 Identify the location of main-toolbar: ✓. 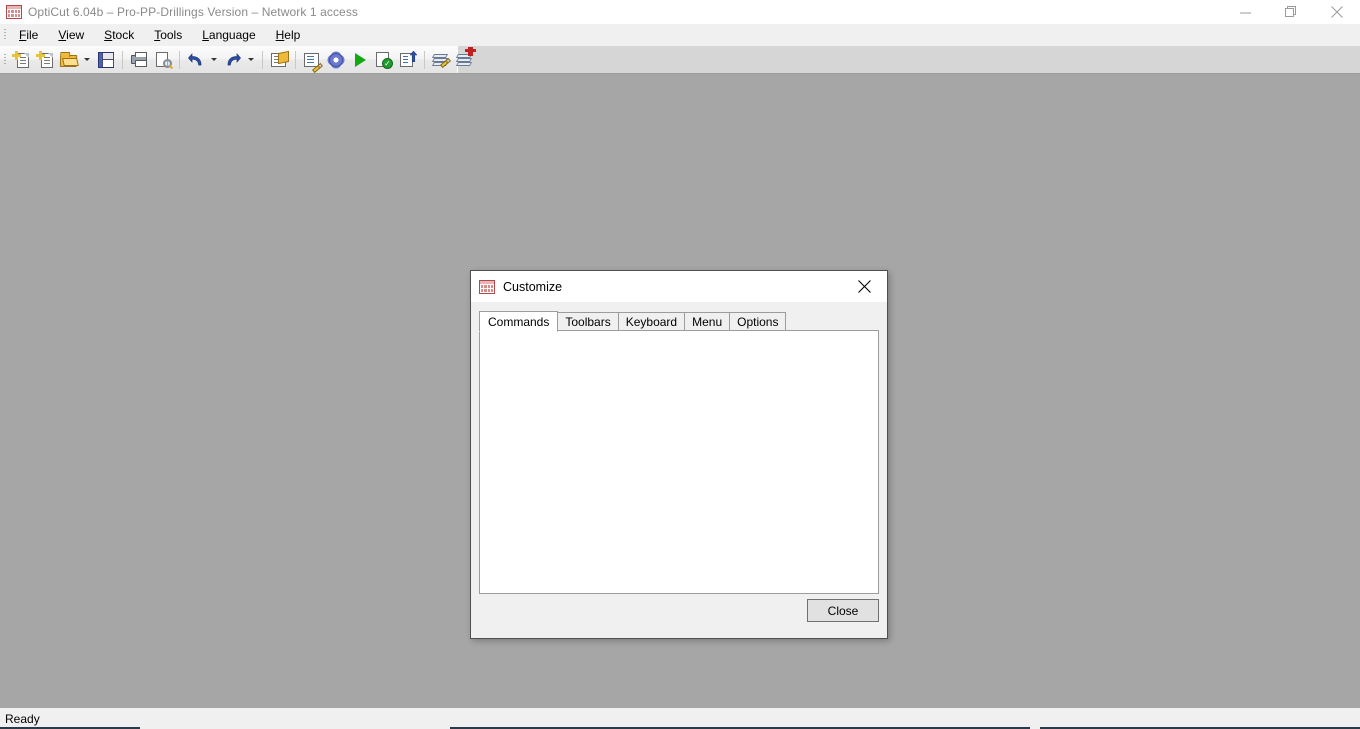
(680, 60).